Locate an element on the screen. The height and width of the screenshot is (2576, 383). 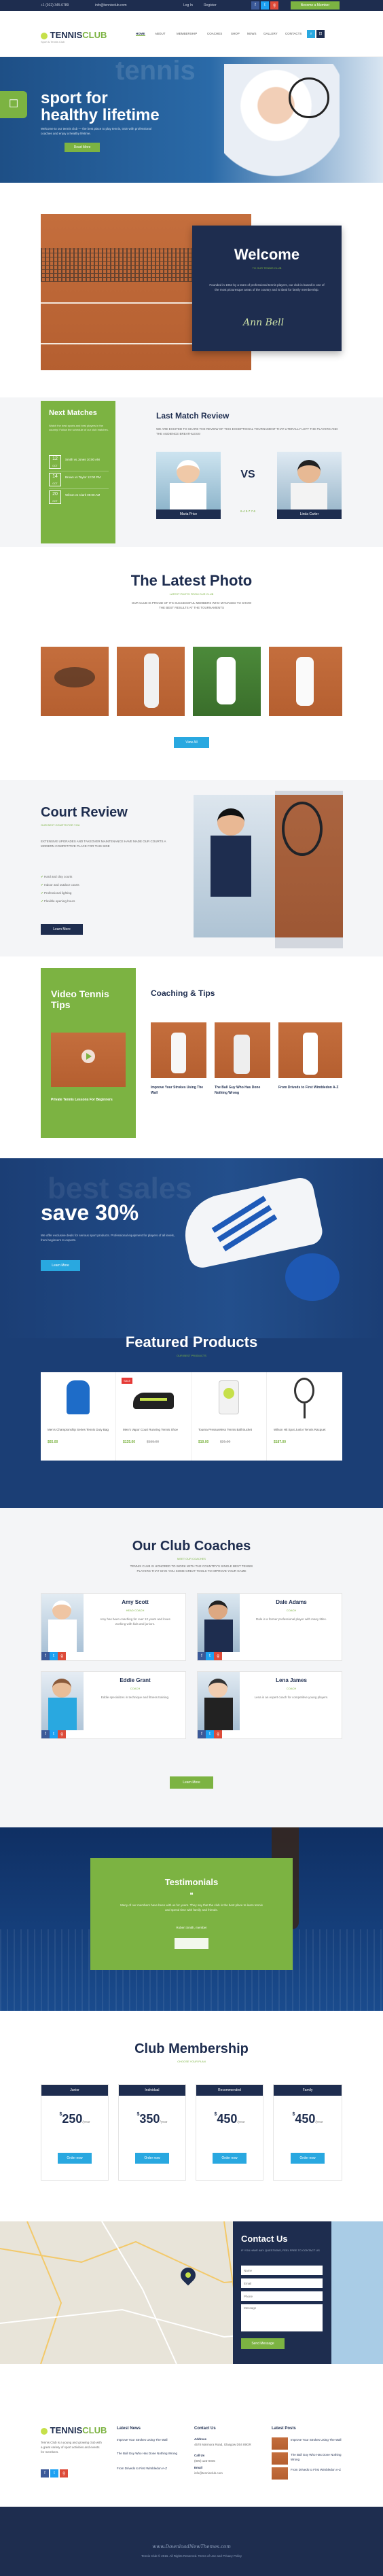
nav-contacts: CONTACTS is located at coordinates (293, 33).